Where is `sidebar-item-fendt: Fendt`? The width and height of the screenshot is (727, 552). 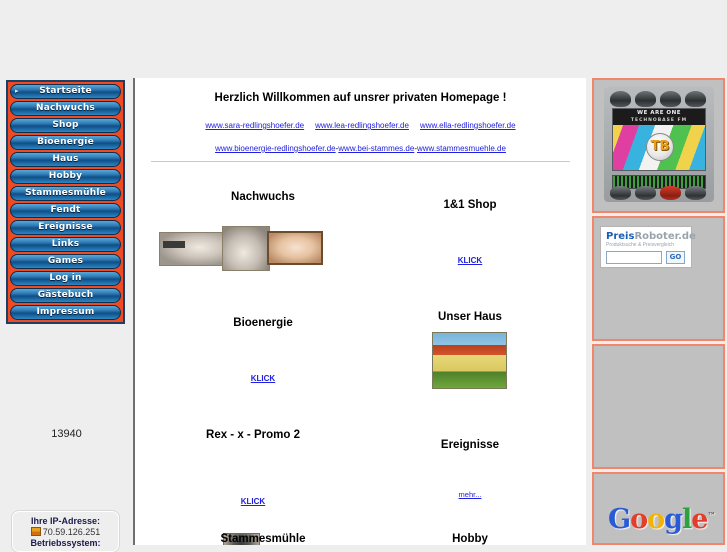
sidebar-item-fendt: Fendt is located at coordinates (65, 210).